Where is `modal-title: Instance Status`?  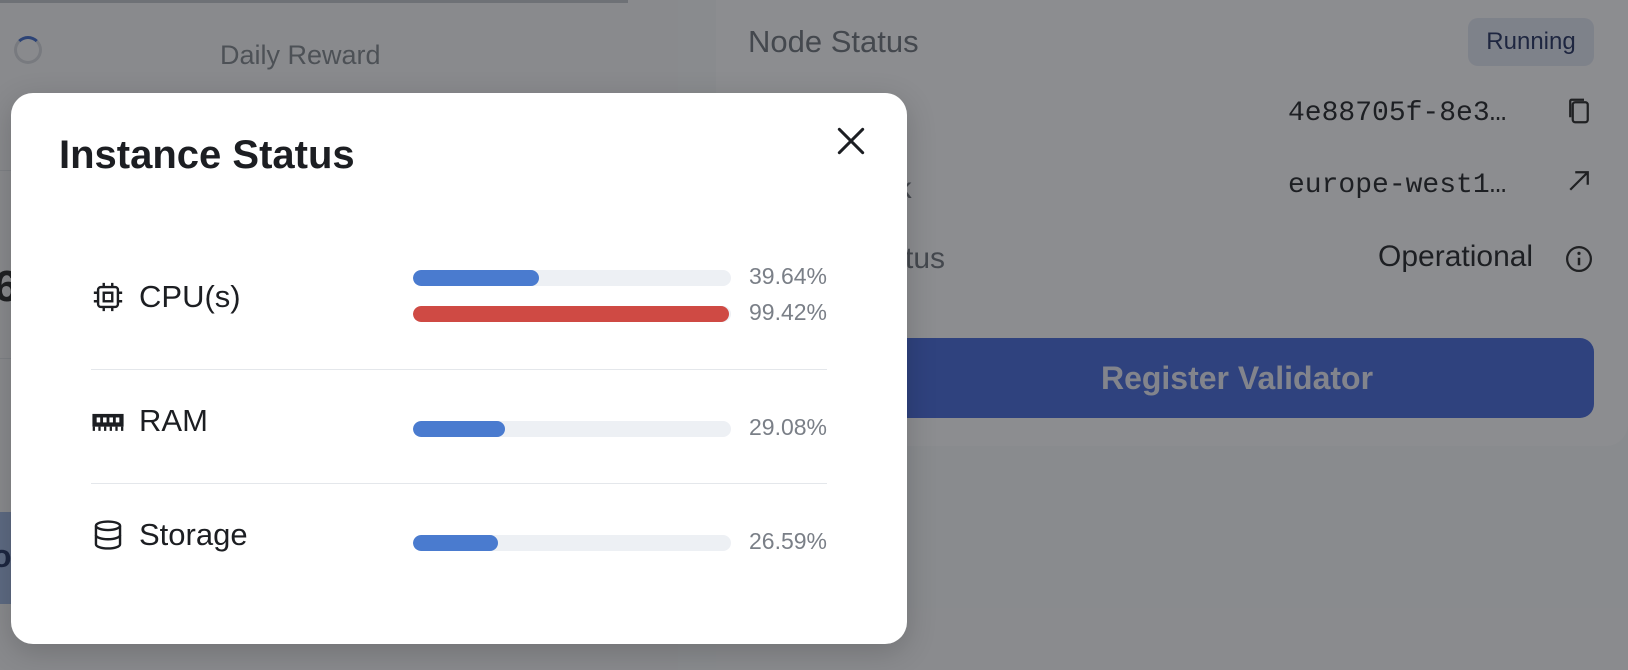 modal-title: Instance Status is located at coordinates (207, 155).